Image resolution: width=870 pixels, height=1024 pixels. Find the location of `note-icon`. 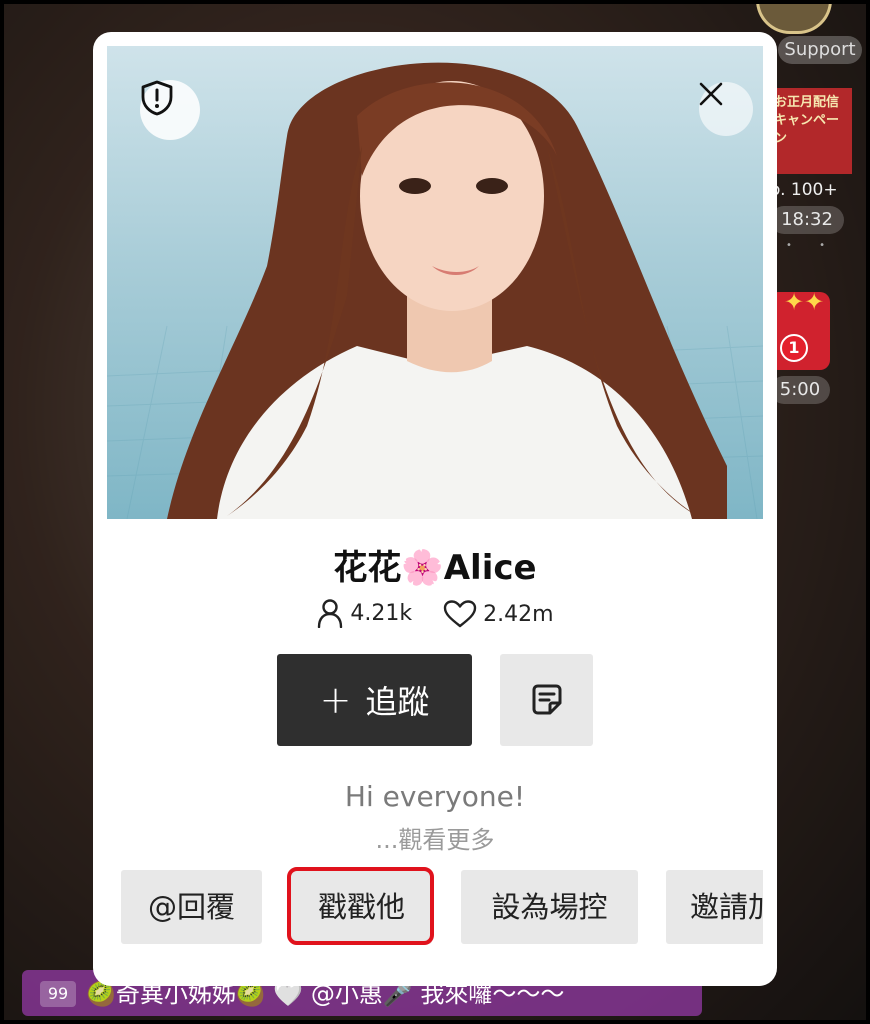

note-icon is located at coordinates (546, 699).